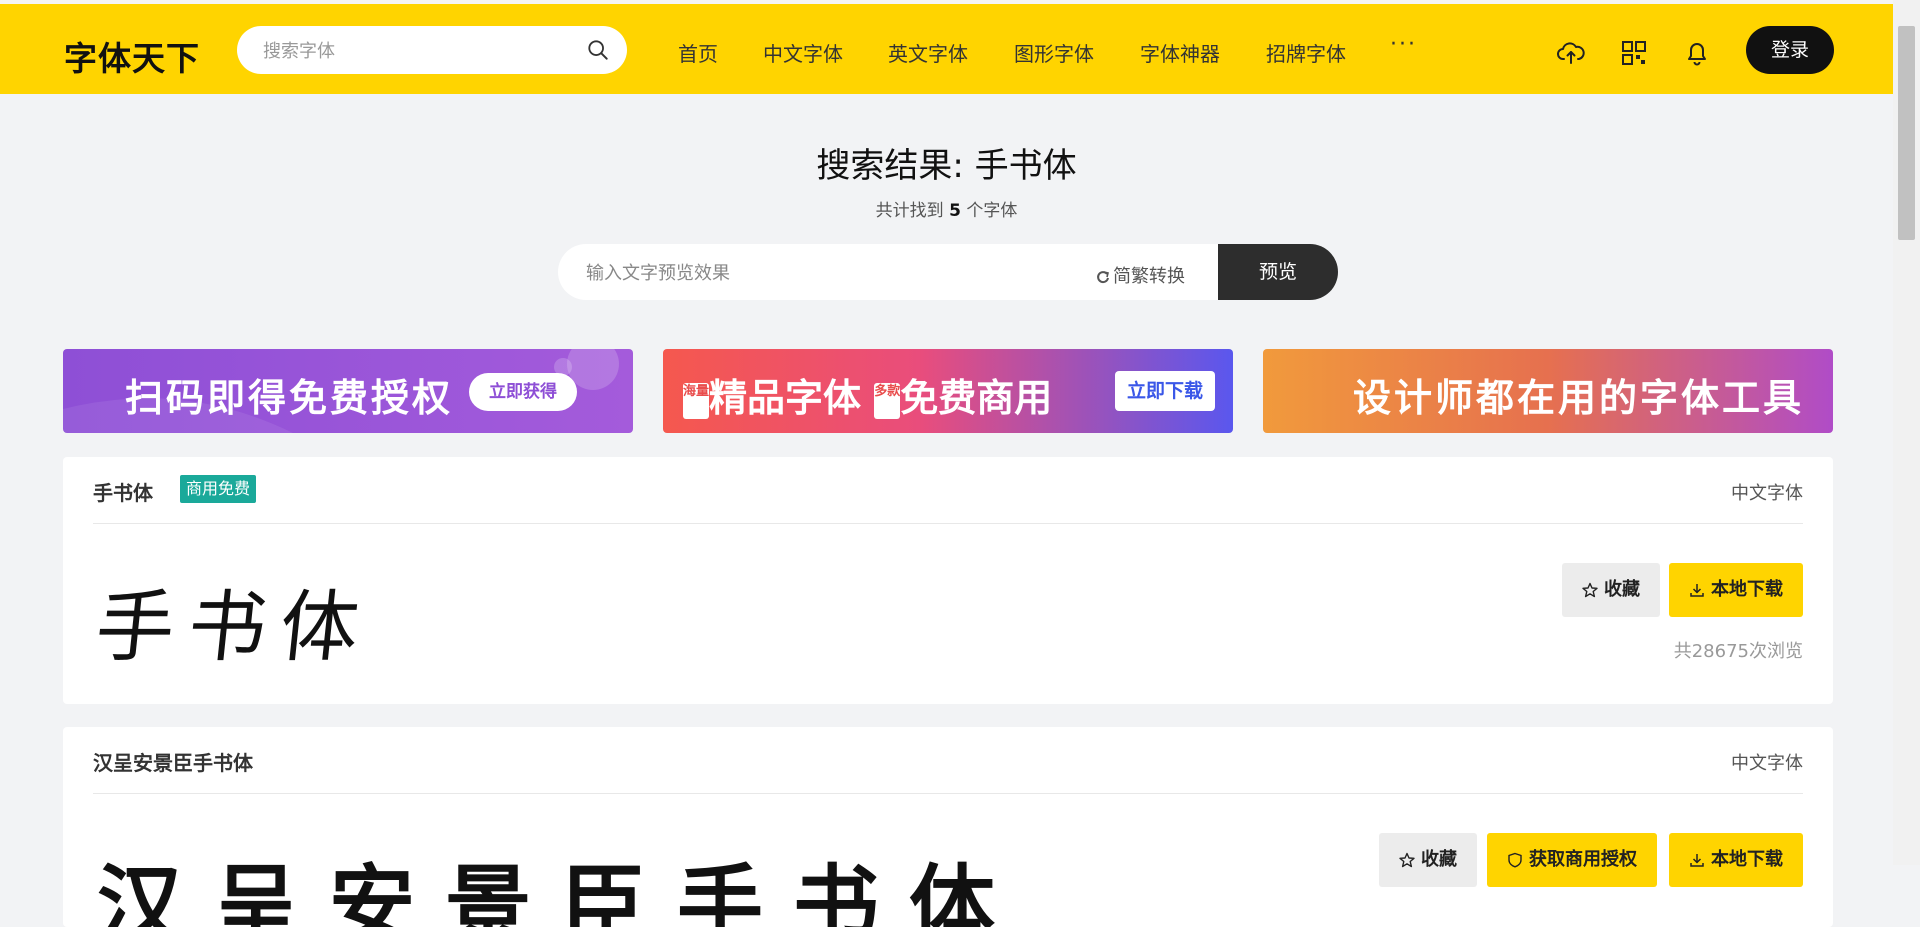  What do you see at coordinates (1579, 398) in the screenshot?
I see `banner-designer-tool-text: 设计师都在用的字体工具` at bounding box center [1579, 398].